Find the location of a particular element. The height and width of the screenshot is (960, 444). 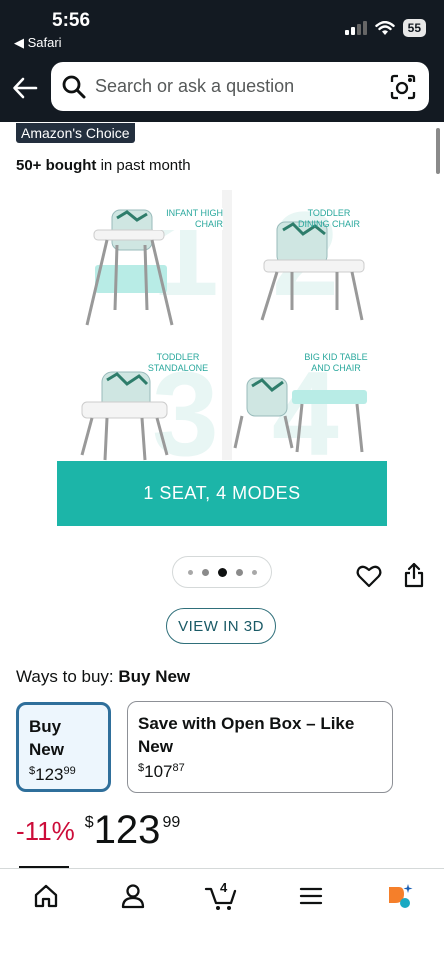

view-in-3d-button: VIEW IN 3D is located at coordinates (221, 626).